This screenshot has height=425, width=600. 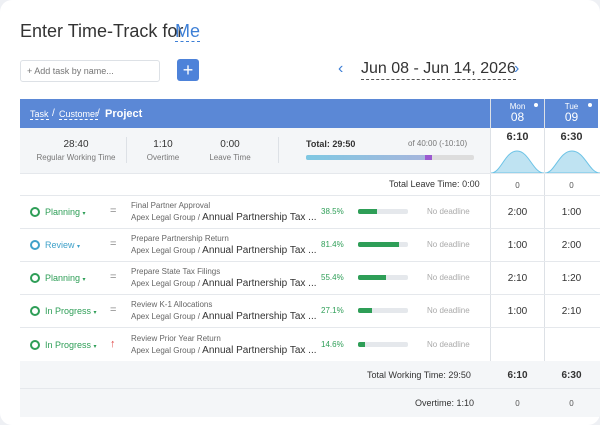 I want to click on overtime-tue: 0, so click(x=571, y=403).